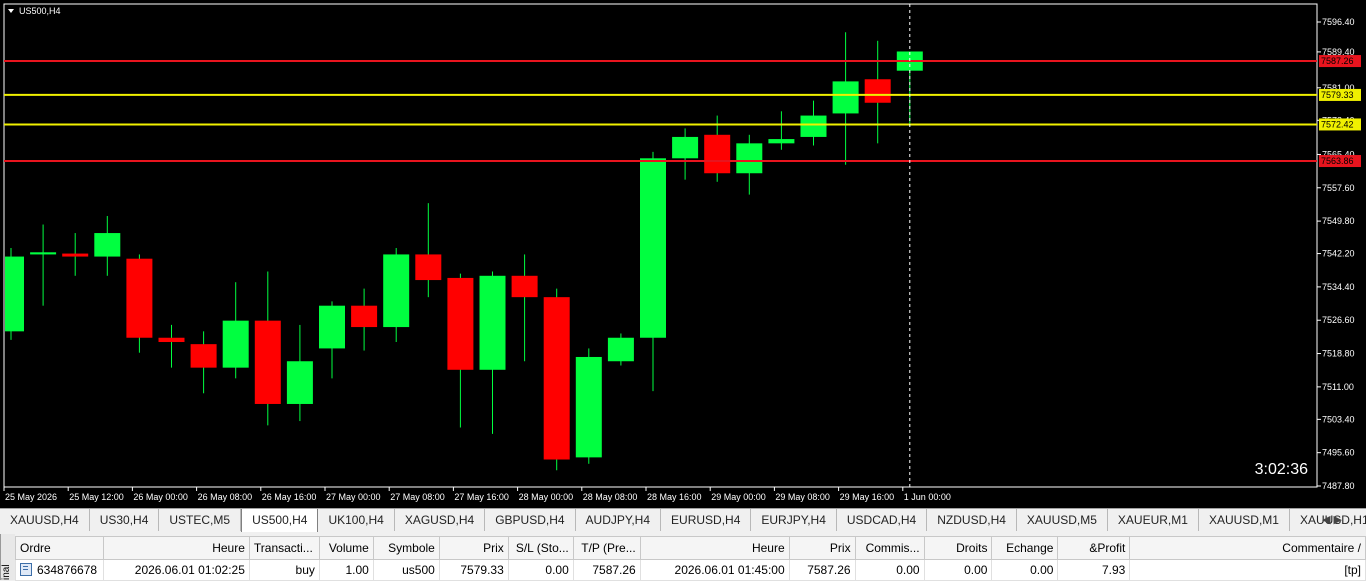 Image resolution: width=1366 pixels, height=581 pixels. Describe the element at coordinates (346, 548) in the screenshot. I see `col-volume: Volume` at that location.